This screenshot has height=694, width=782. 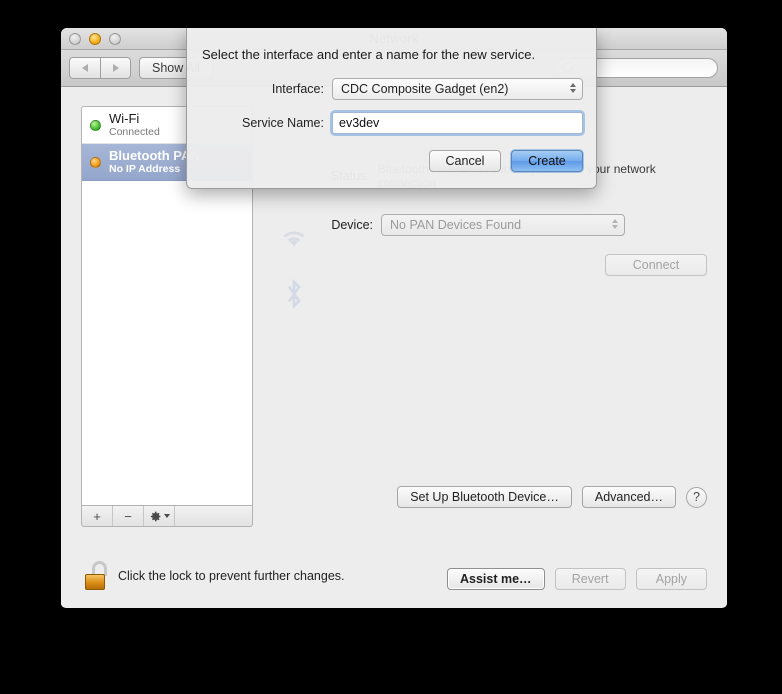 What do you see at coordinates (134, 132) in the screenshot?
I see `service-status: Connected` at bounding box center [134, 132].